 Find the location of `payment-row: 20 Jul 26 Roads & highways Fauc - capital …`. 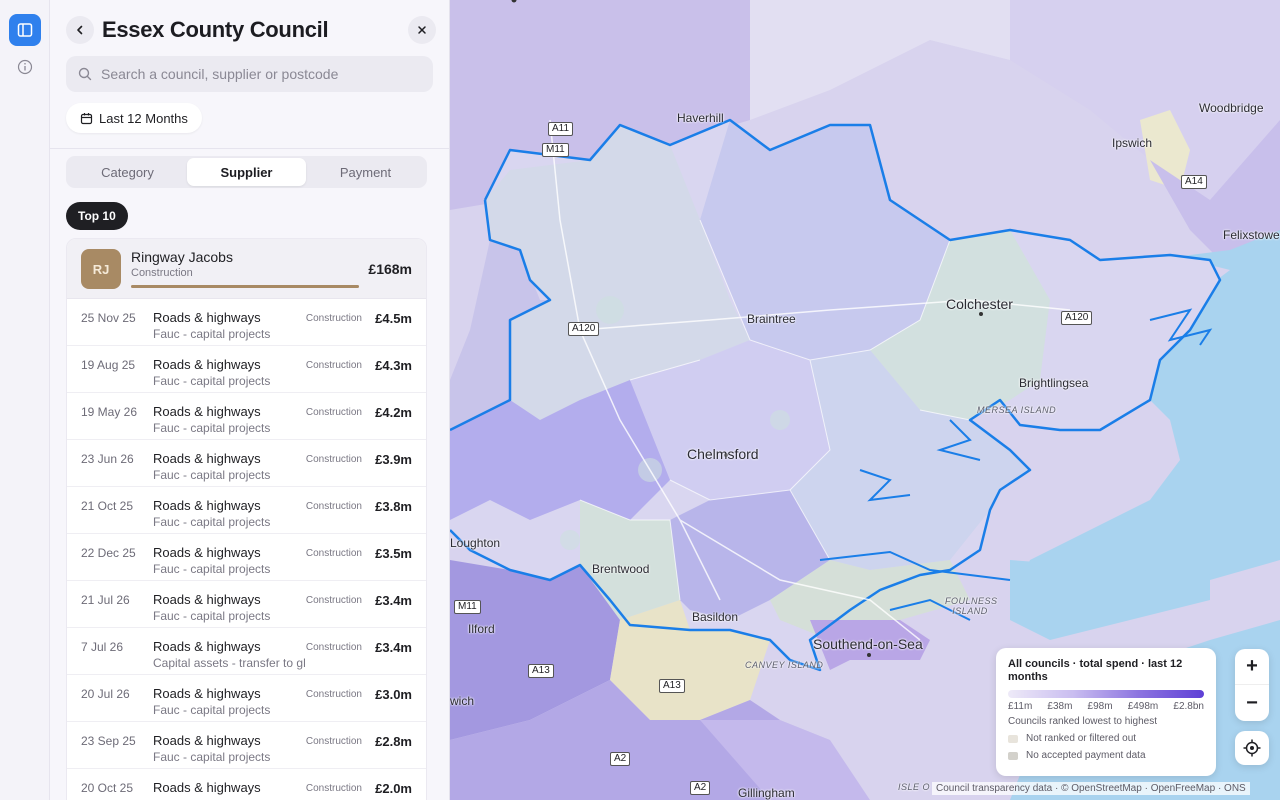

payment-row: 20 Jul 26 Roads & highways Fauc - capital … is located at coordinates (246, 698).